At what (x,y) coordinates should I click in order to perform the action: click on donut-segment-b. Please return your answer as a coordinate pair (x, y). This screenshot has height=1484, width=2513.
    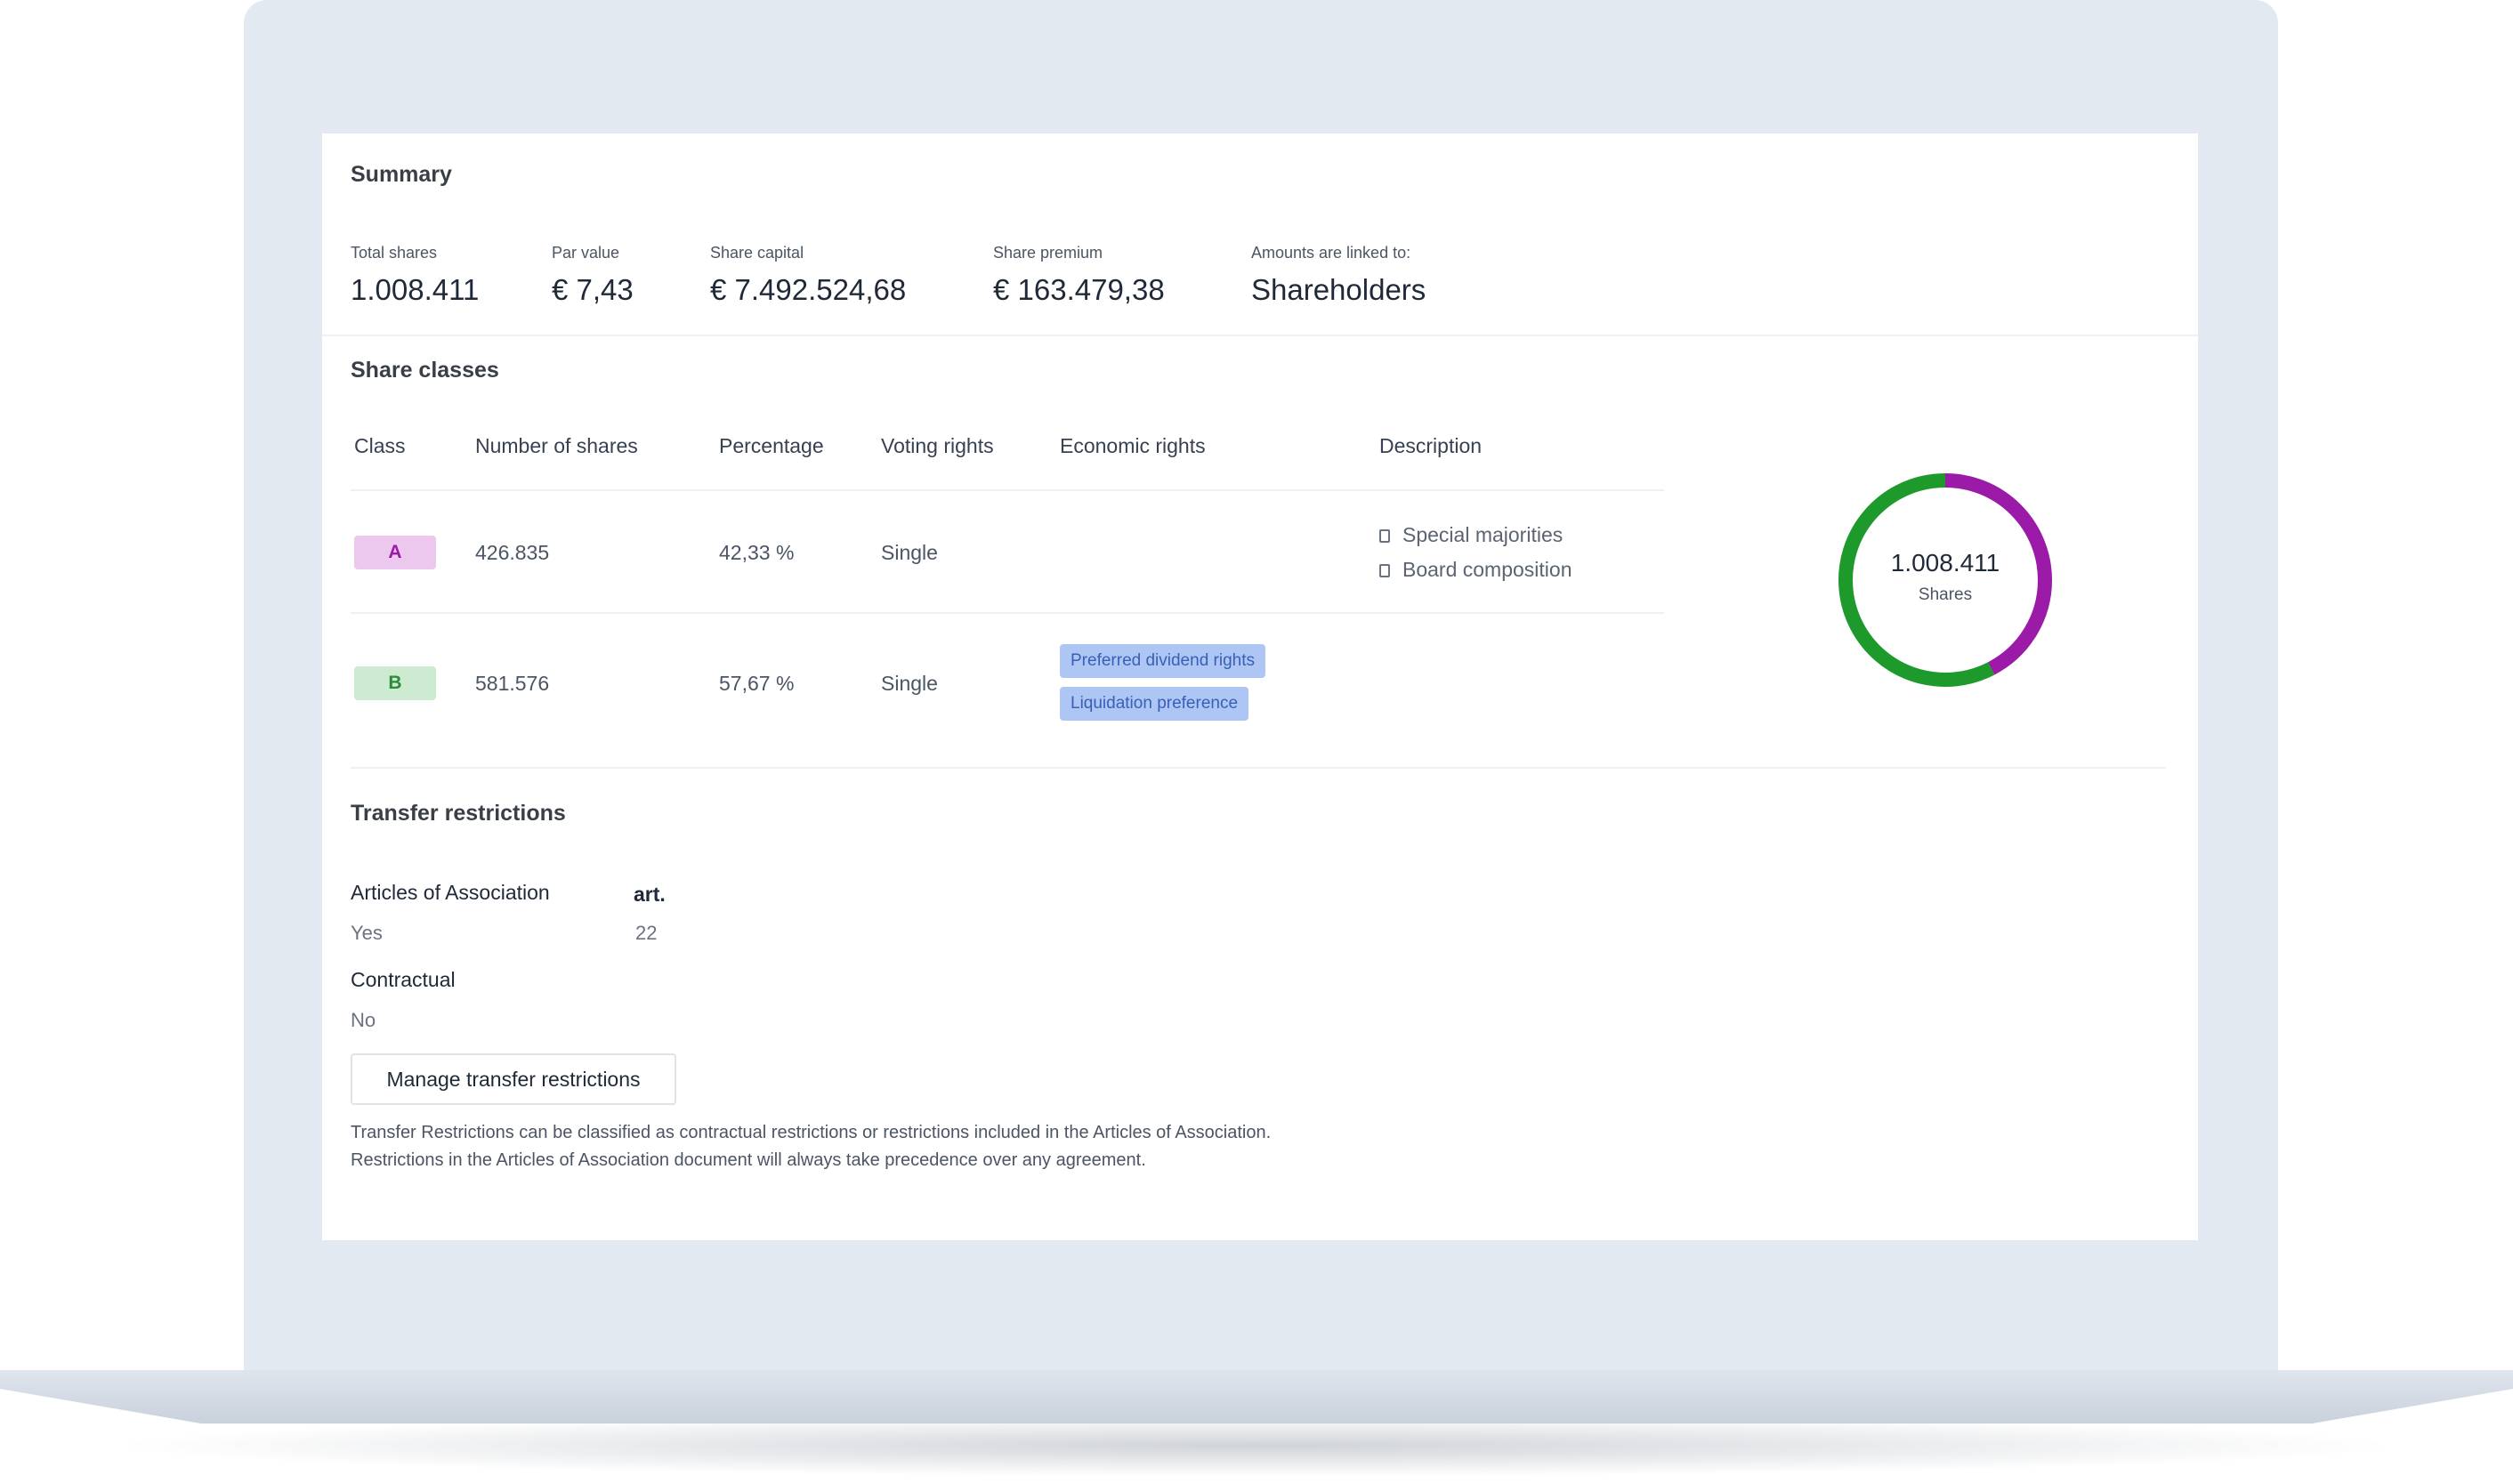
    Looking at the image, I should click on (1945, 580).